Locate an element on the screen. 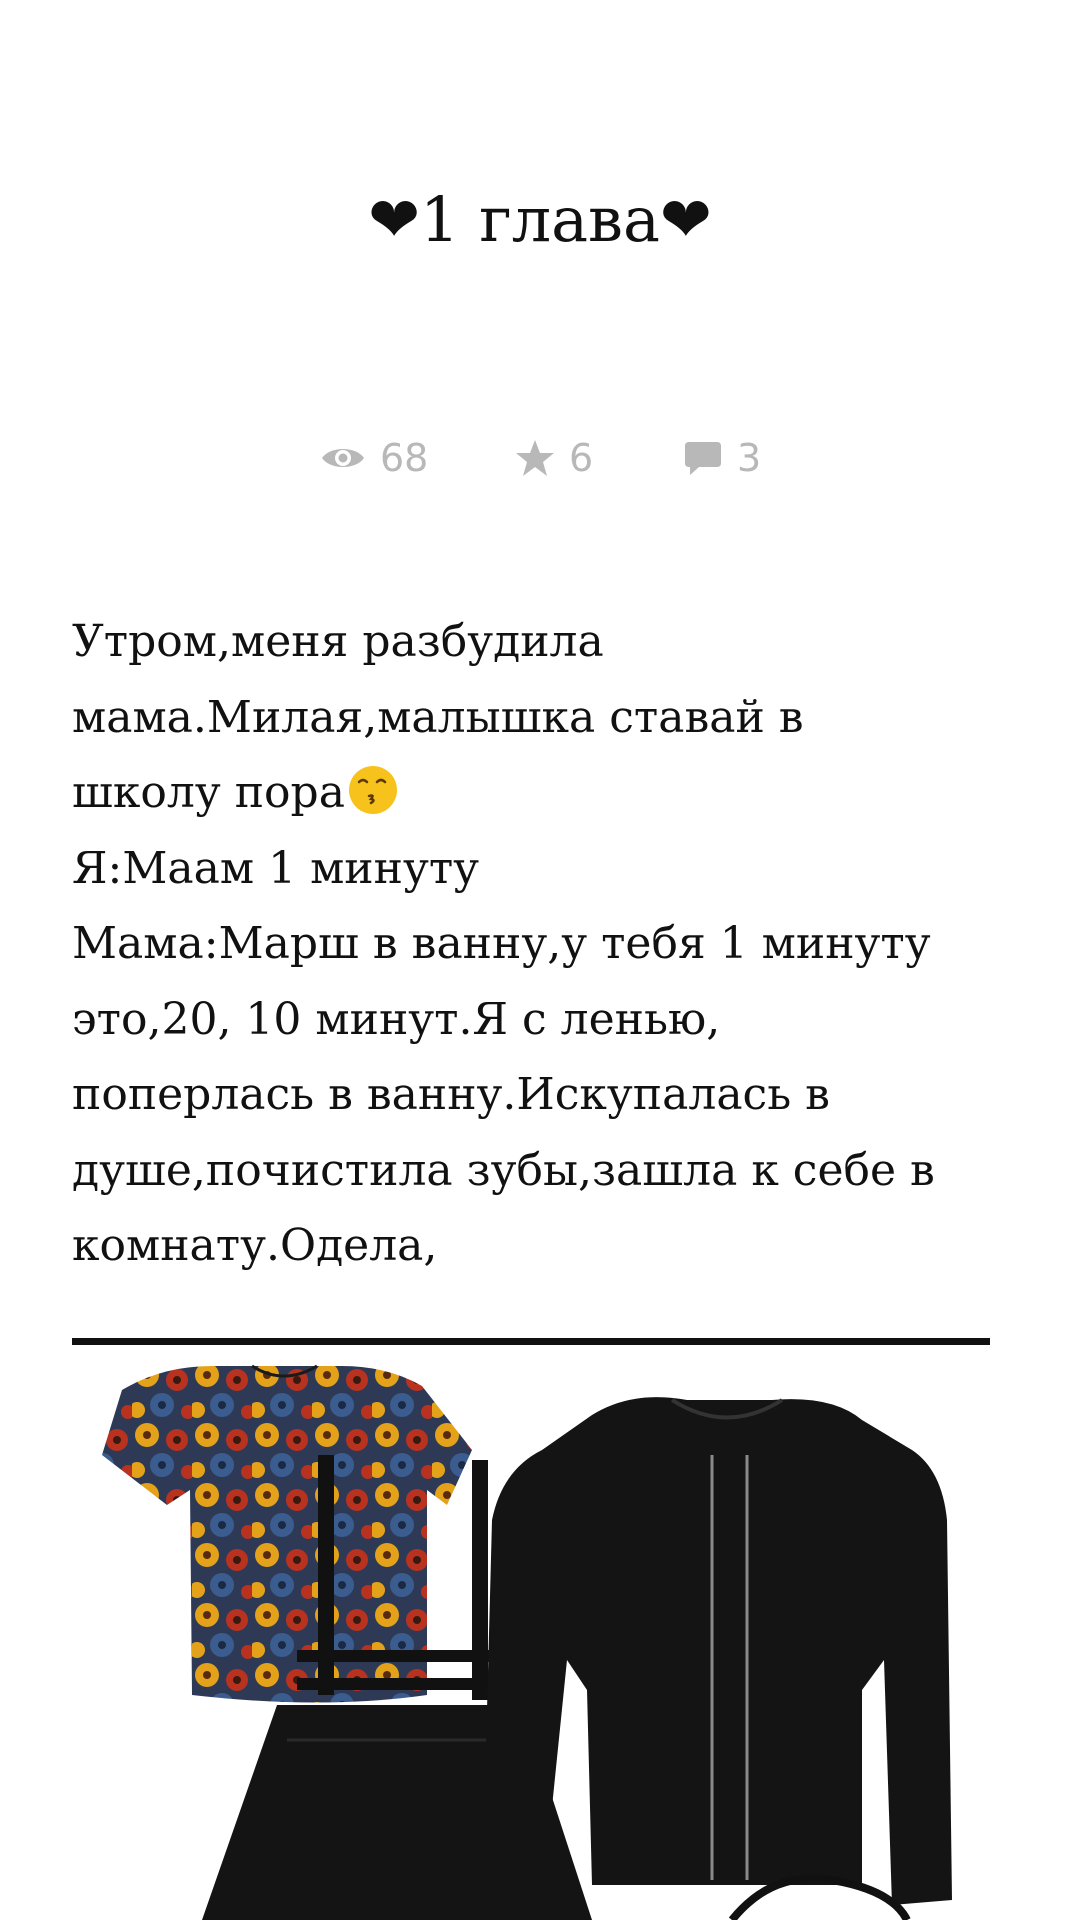  stats-bar: 68 6 3 is located at coordinates (540, 458).